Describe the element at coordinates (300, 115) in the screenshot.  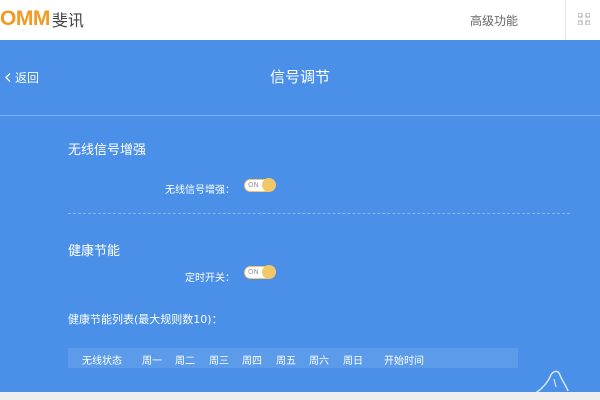
I see `header-divider-line` at that location.